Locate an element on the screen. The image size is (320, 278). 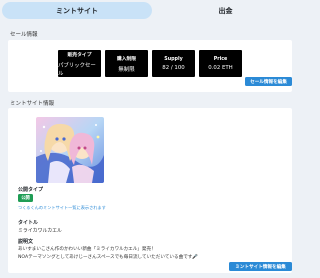
stat-purchase-limit: 購入制限 無制限 is located at coordinates (126, 63).